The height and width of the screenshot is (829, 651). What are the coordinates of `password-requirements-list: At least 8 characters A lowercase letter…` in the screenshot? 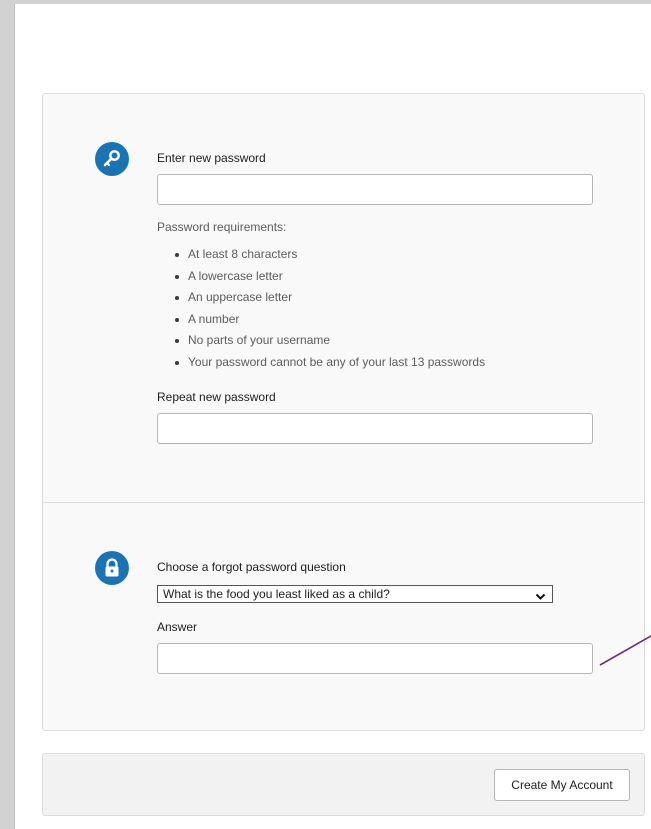 It's located at (321, 311).